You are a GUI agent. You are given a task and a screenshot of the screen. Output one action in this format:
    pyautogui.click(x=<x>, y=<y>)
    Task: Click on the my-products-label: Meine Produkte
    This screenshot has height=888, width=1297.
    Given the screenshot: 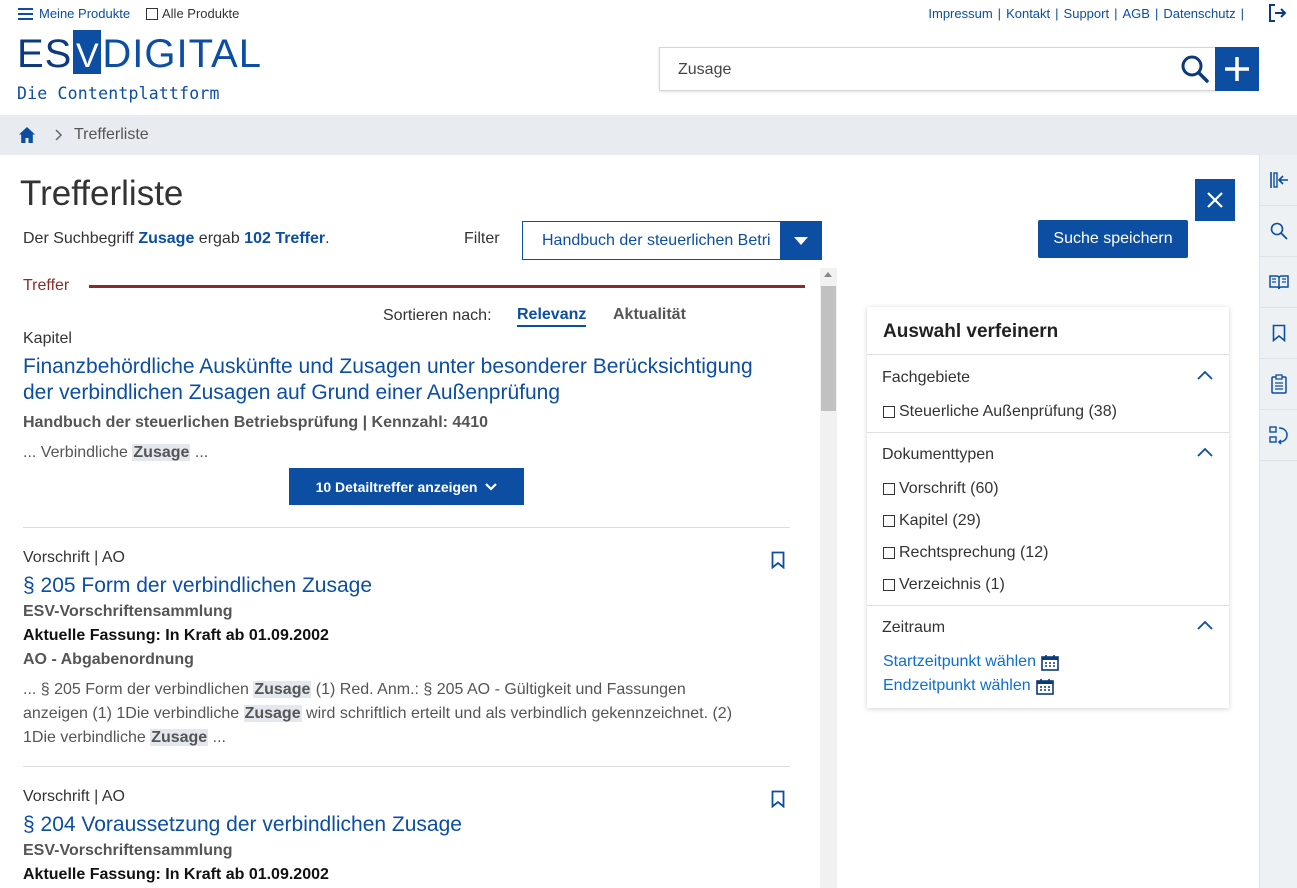 What is the action you would take?
    pyautogui.click(x=85, y=13)
    